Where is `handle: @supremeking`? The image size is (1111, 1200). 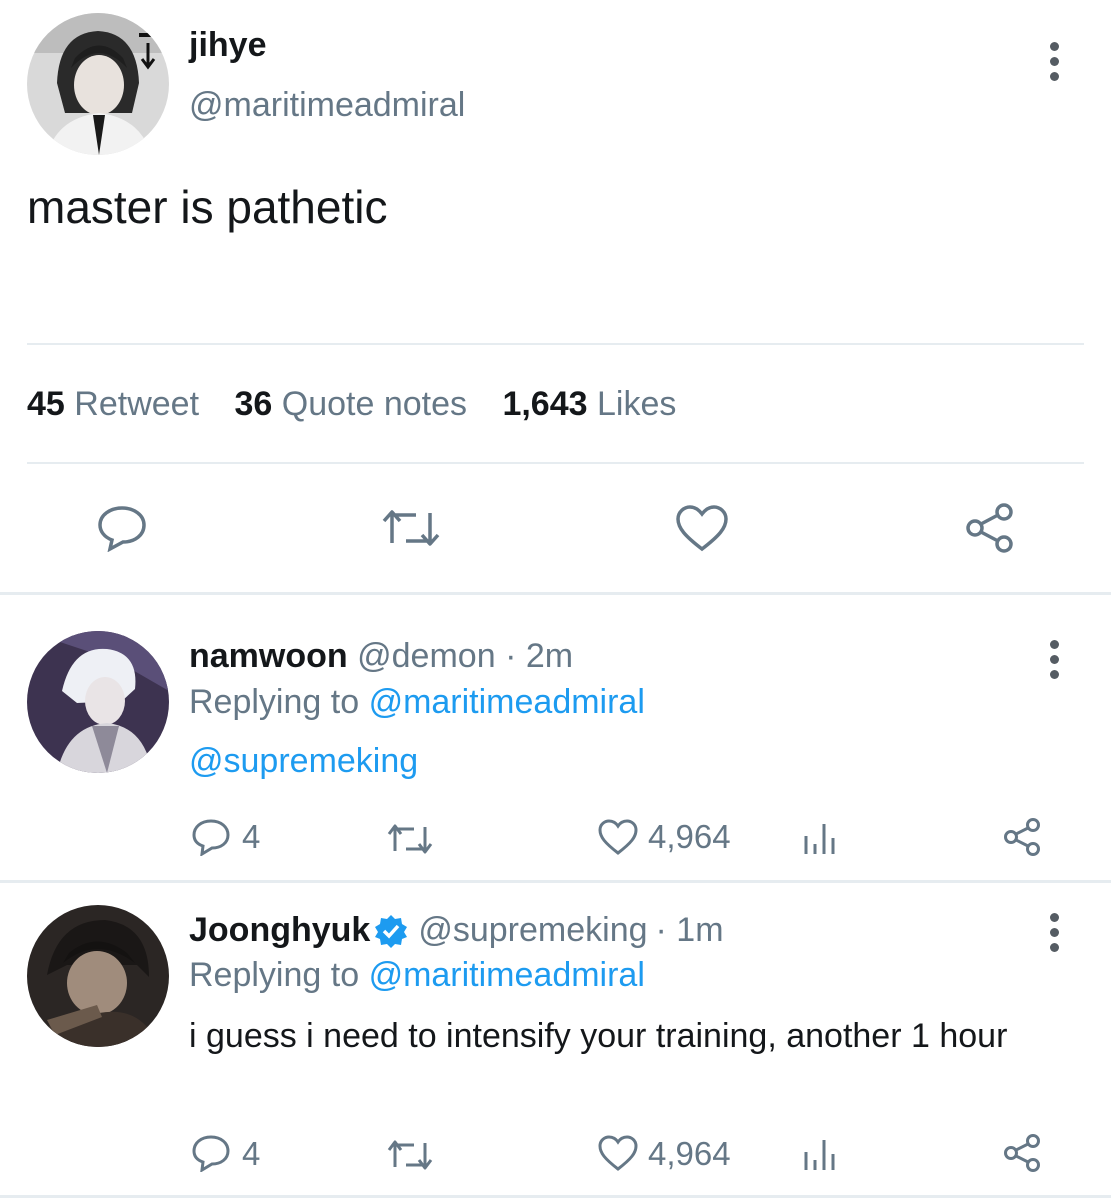 handle: @supremeking is located at coordinates (532, 930).